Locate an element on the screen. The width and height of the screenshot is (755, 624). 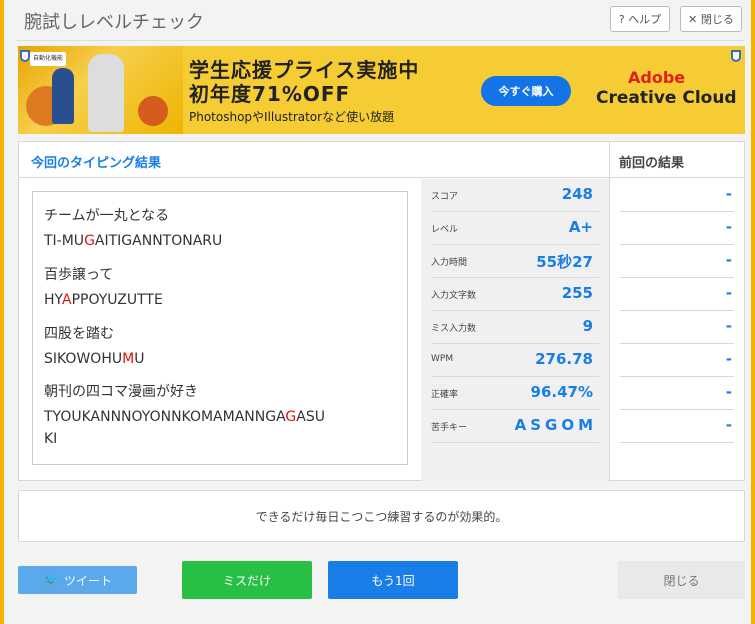
word-item: チームが一丸となる TI-MUGAITIGANNTONARU is located at coordinates (133, 228).